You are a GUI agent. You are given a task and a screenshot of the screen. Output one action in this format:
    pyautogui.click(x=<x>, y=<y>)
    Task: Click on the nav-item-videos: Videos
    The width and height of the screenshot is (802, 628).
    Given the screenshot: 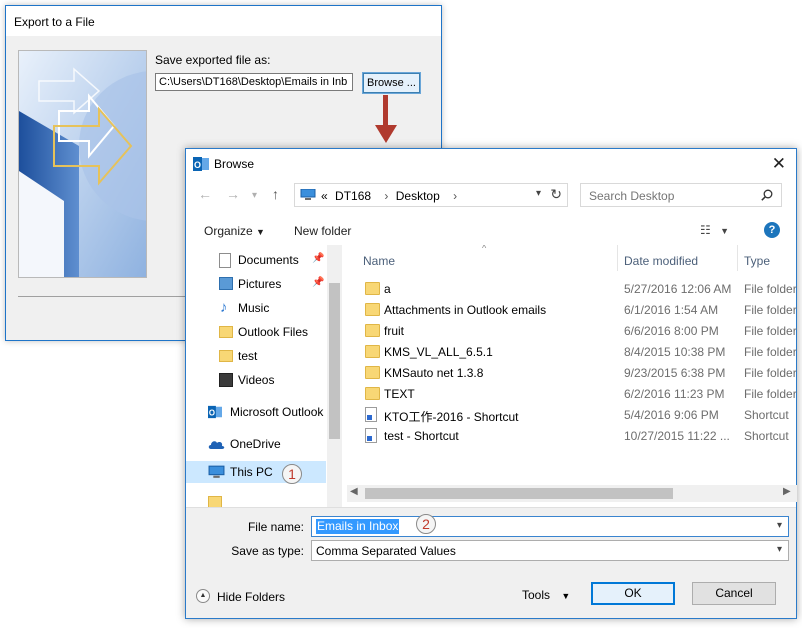 What is the action you would take?
    pyautogui.click(x=256, y=380)
    